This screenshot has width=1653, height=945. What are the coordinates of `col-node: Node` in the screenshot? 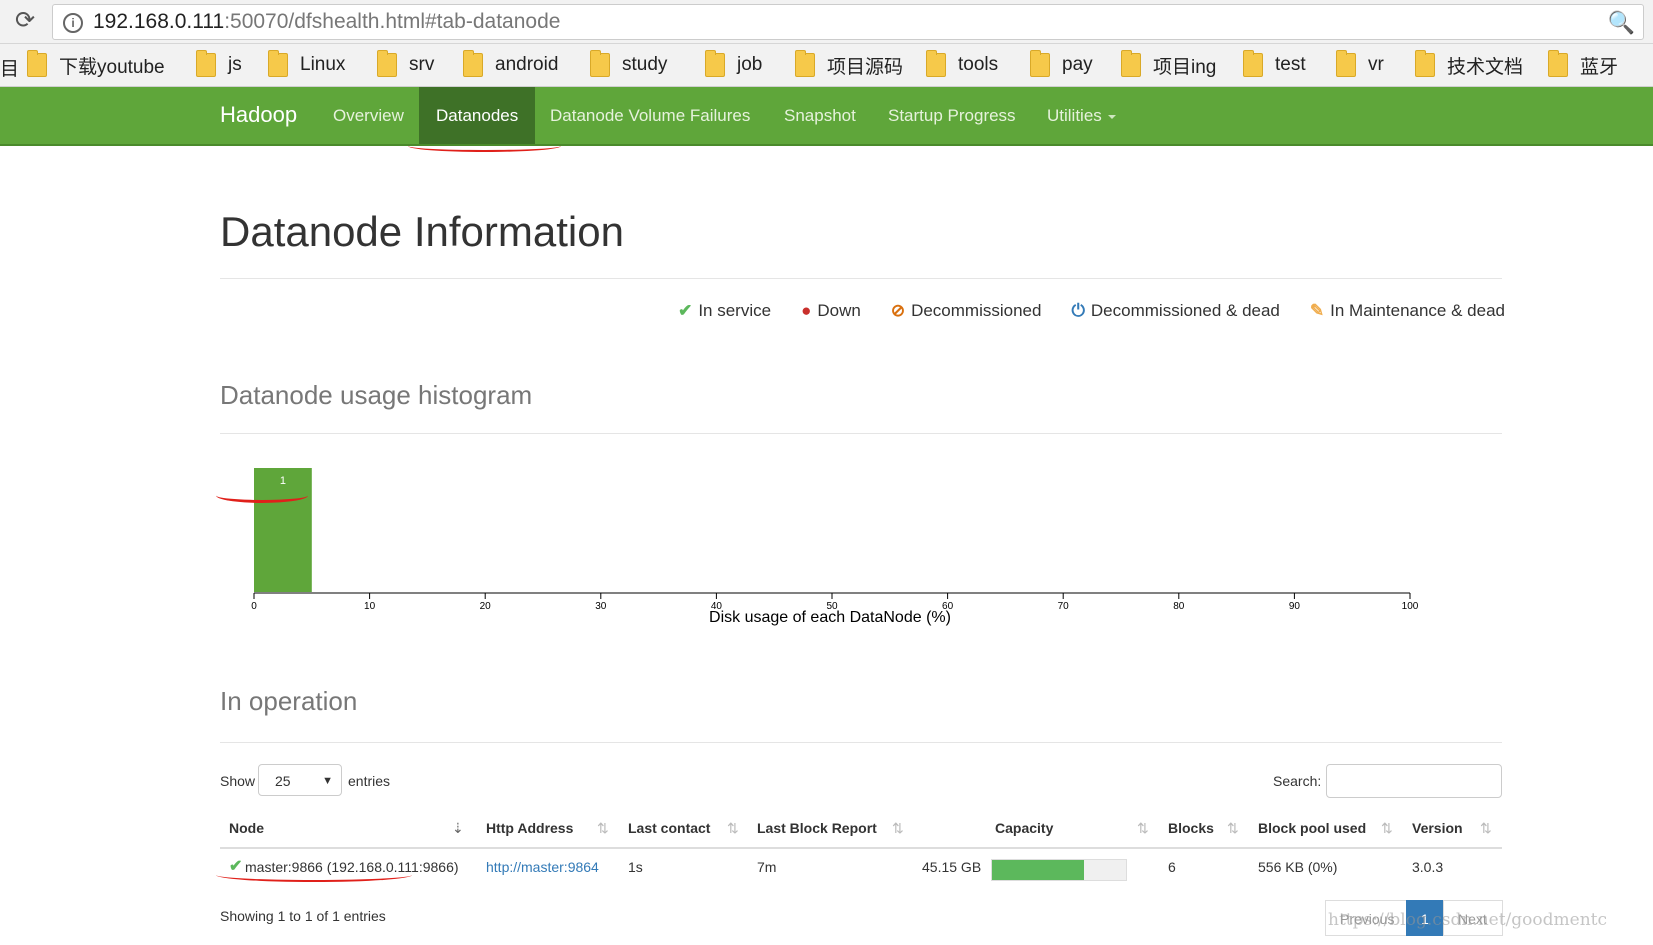 It's located at (246, 828).